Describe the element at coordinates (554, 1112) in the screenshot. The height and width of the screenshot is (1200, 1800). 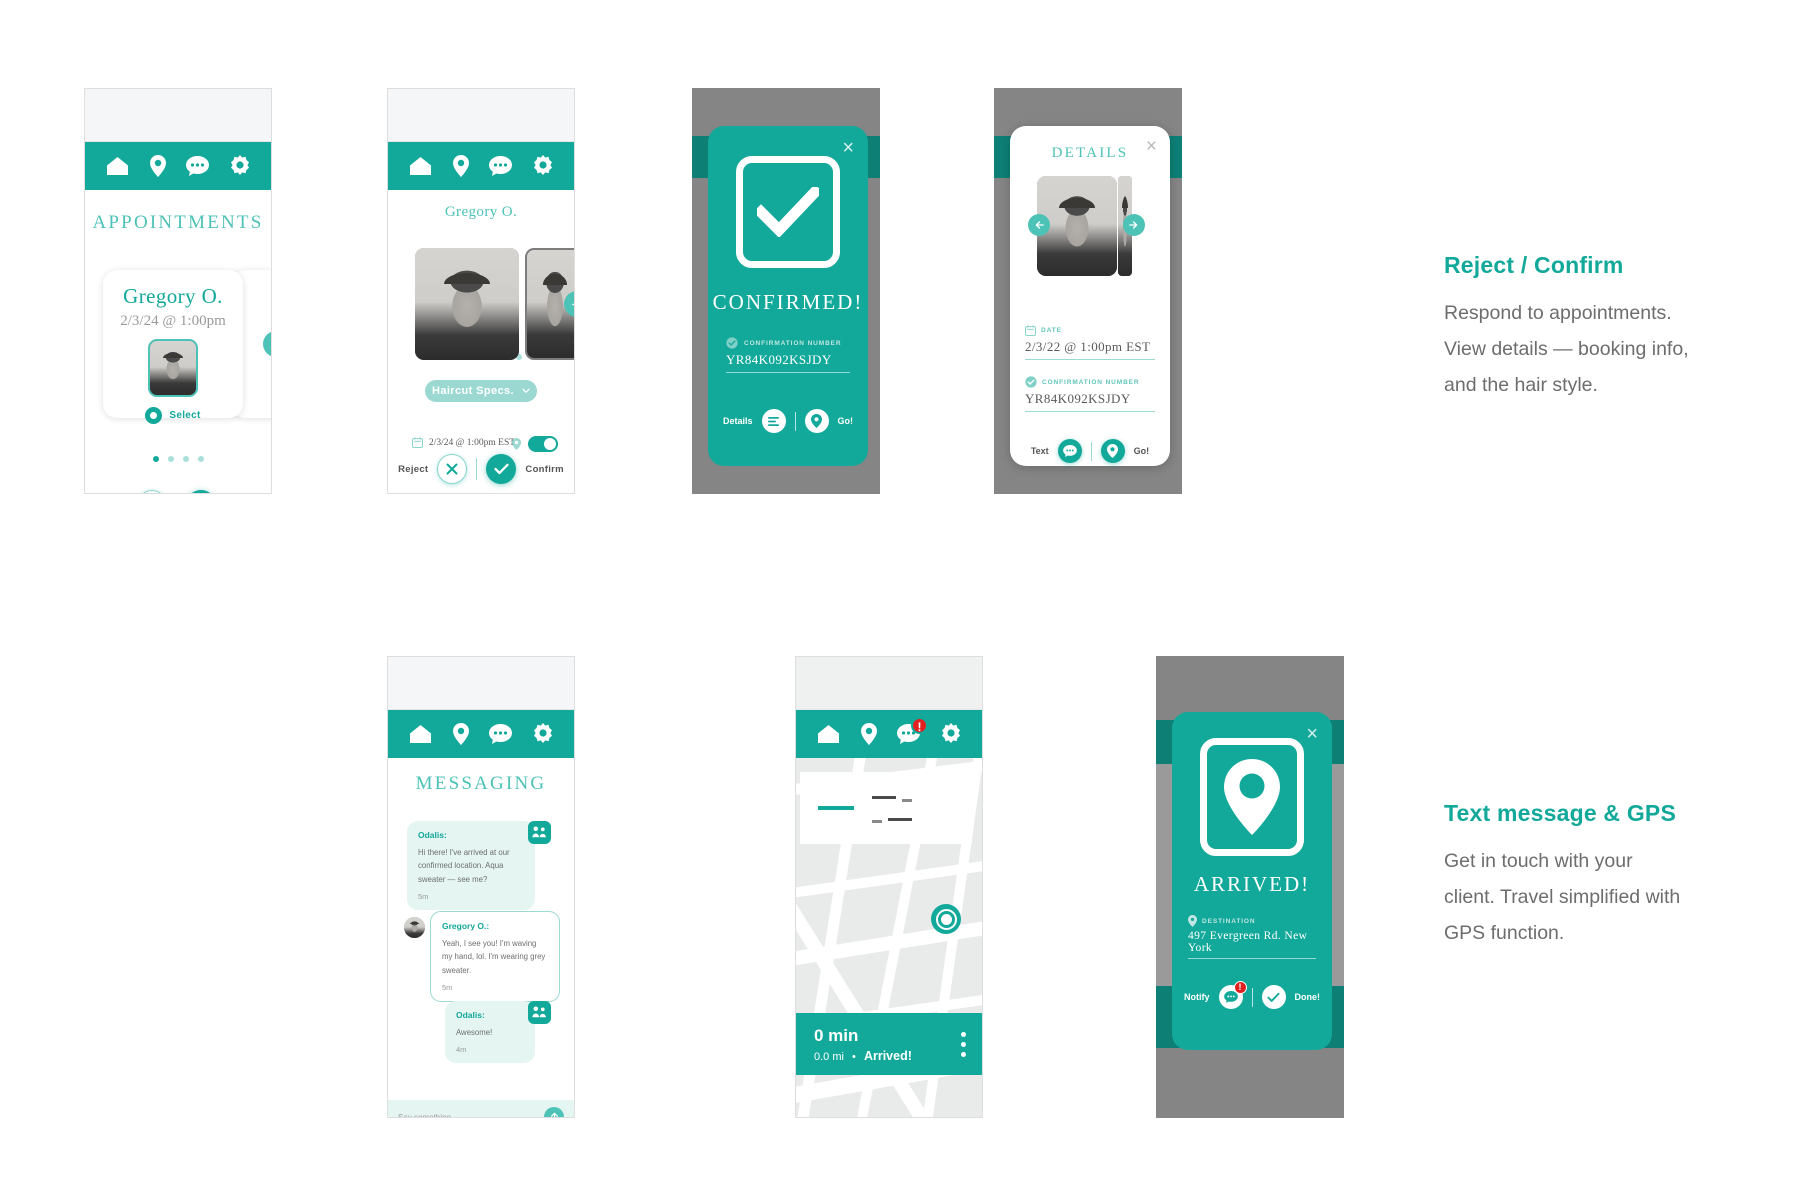
I see `send-button` at that location.